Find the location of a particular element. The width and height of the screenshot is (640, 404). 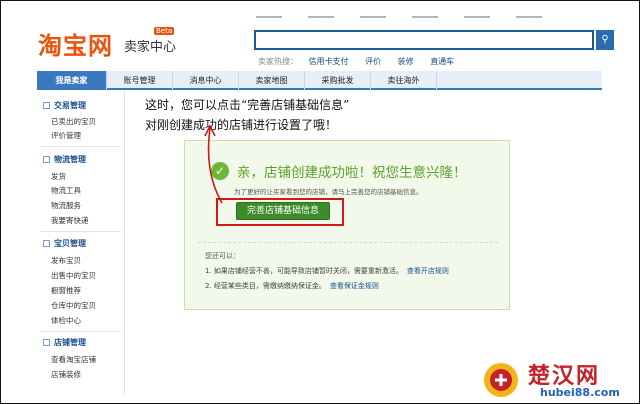

annotation-arrow is located at coordinates (213, 164).